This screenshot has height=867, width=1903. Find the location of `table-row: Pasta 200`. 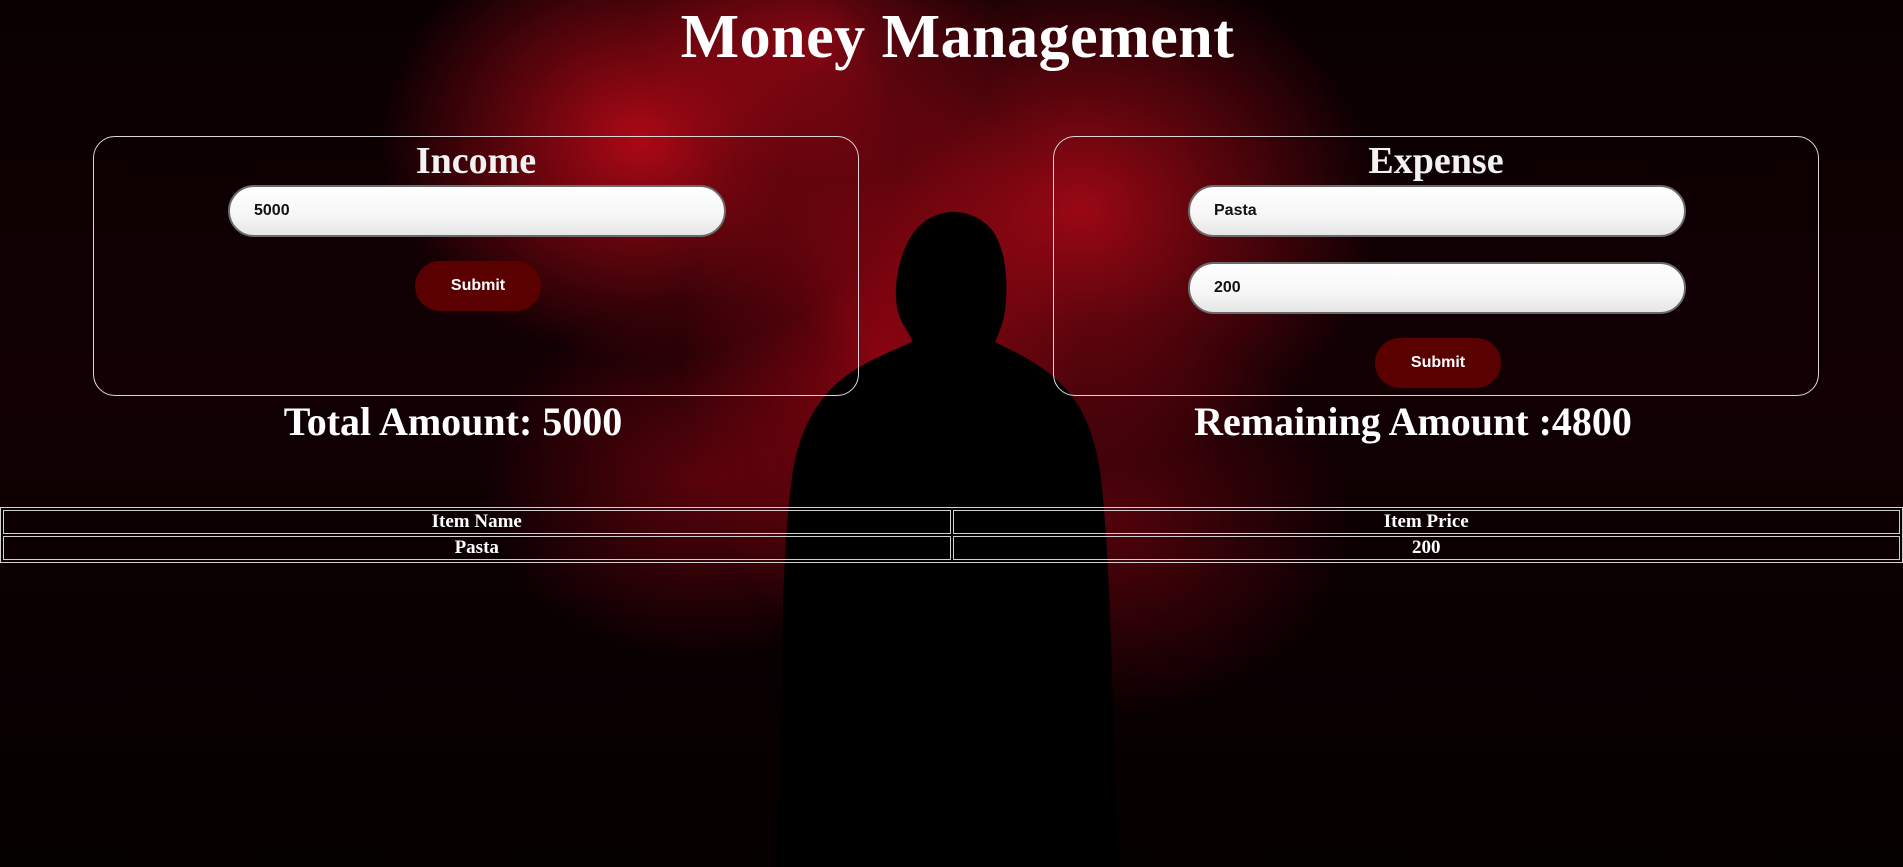

table-row: Pasta 200 is located at coordinates (951, 548).